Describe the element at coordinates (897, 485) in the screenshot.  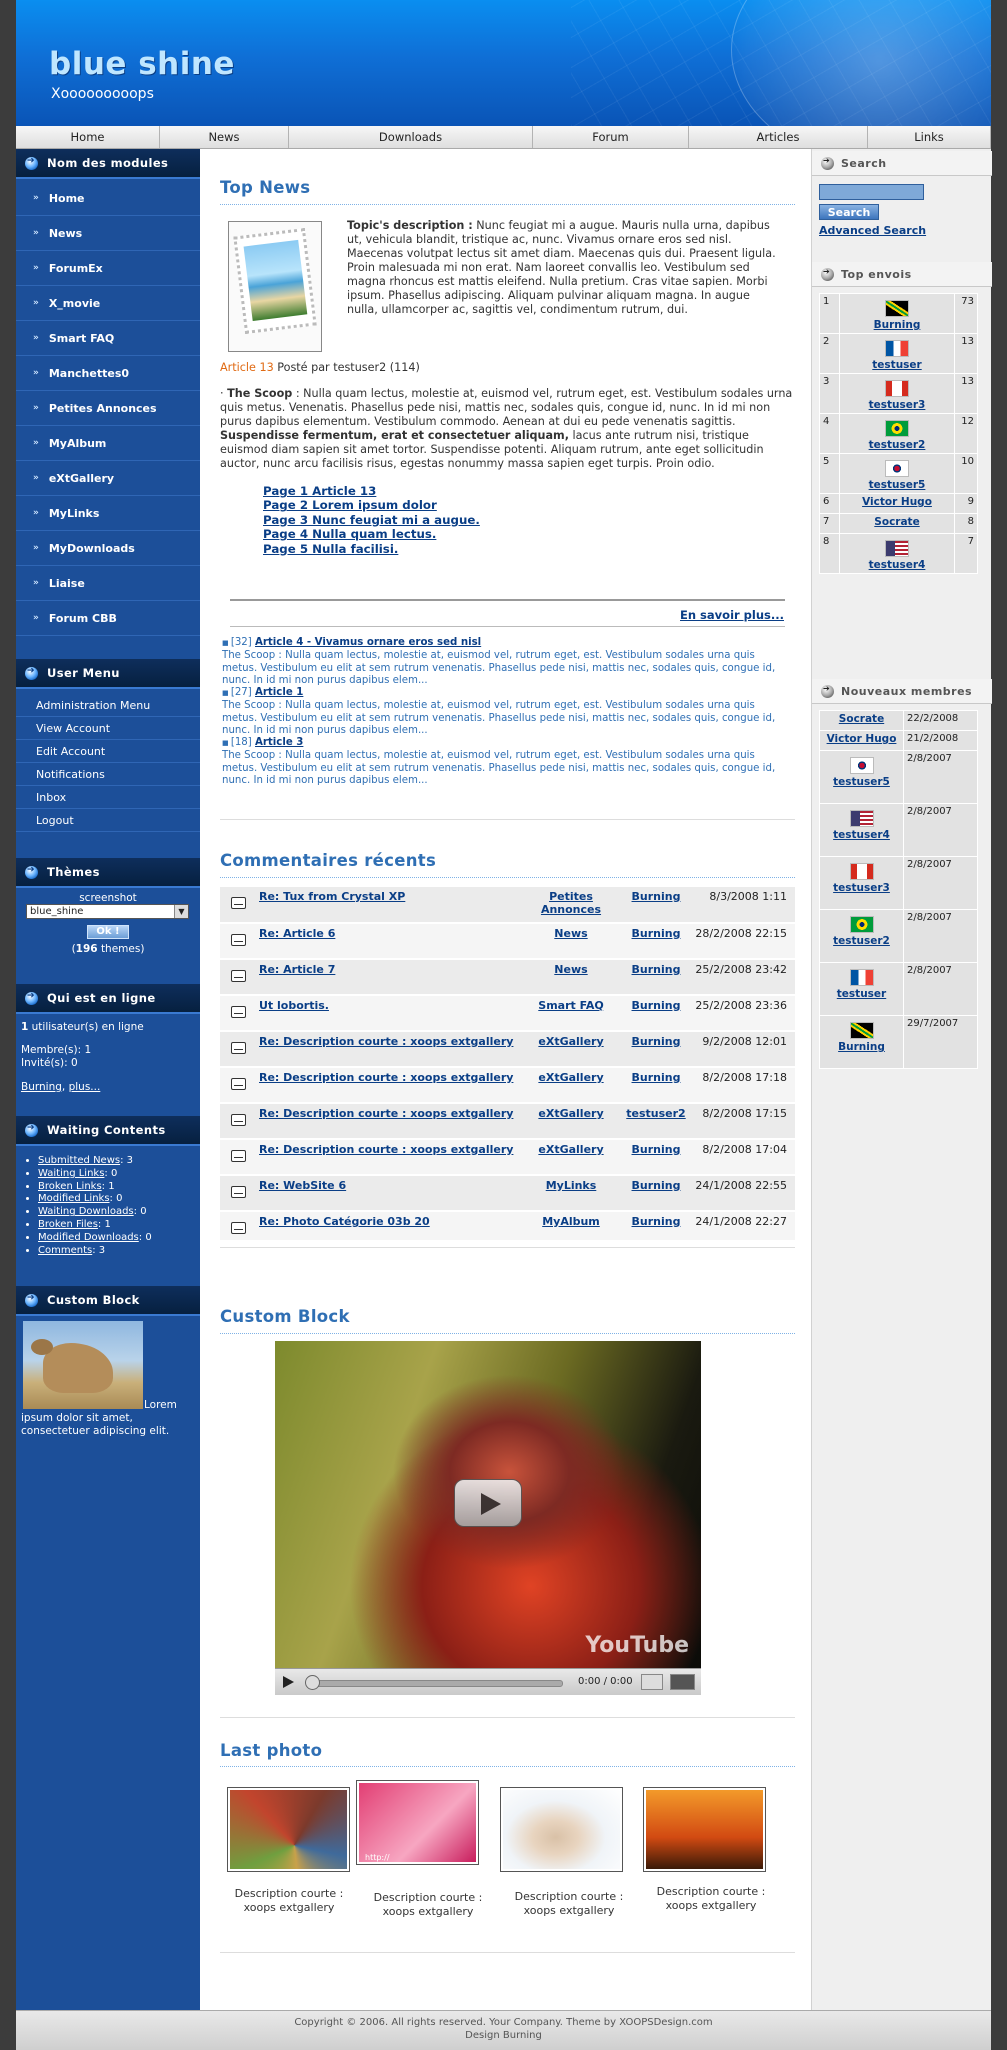
I see `poster-link: testuser5` at that location.